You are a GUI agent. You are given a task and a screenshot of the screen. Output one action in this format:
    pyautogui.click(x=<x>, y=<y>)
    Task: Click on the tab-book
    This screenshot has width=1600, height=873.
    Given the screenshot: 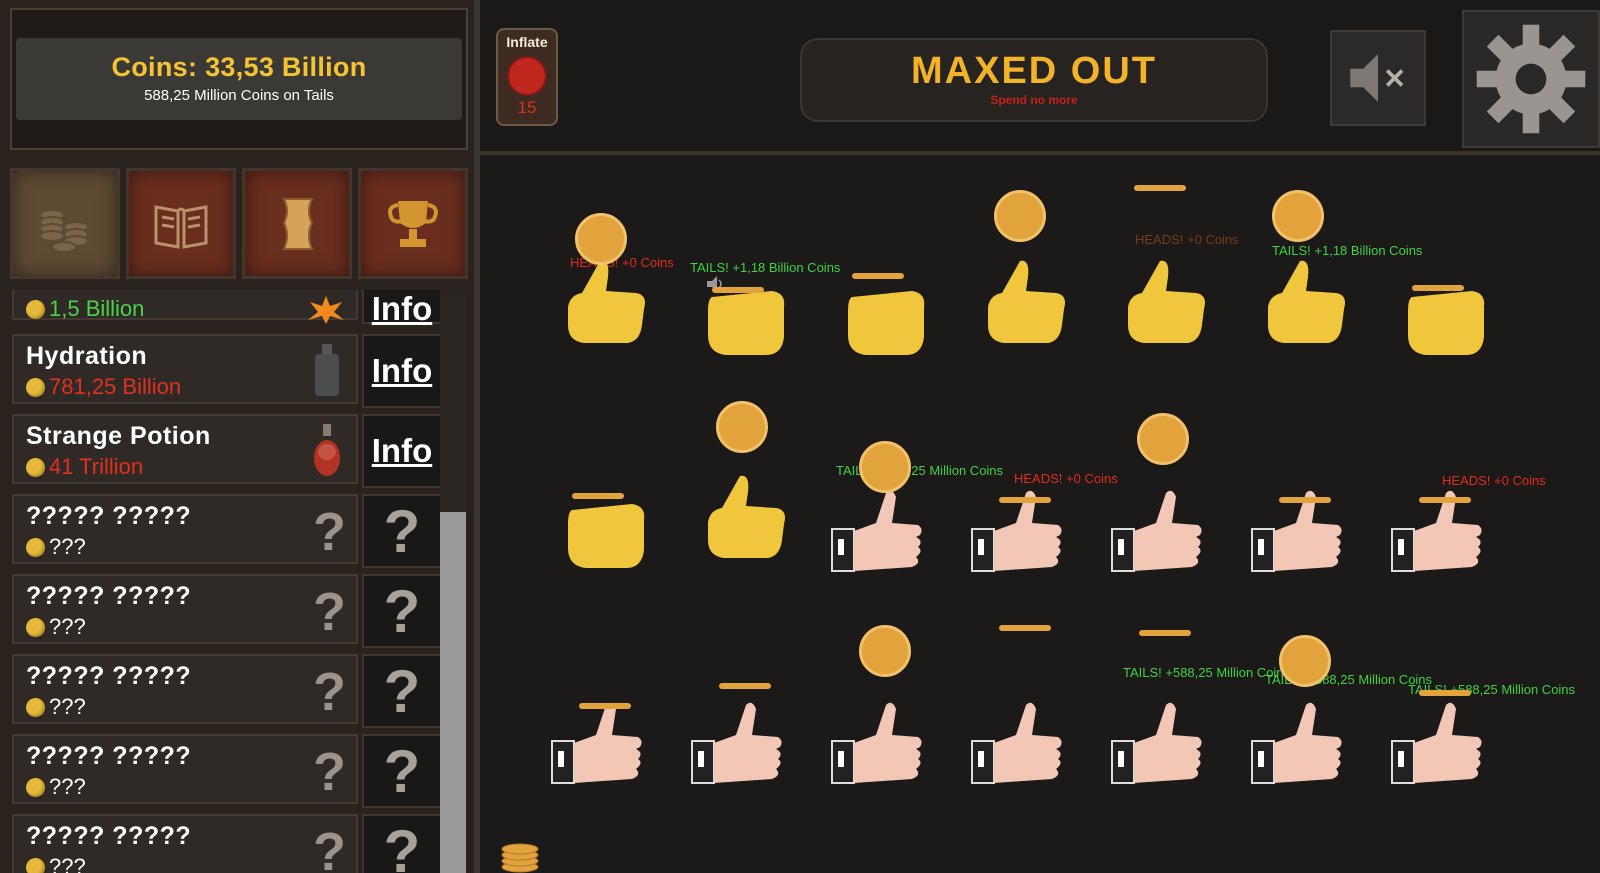 What is the action you would take?
    pyautogui.click(x=181, y=223)
    